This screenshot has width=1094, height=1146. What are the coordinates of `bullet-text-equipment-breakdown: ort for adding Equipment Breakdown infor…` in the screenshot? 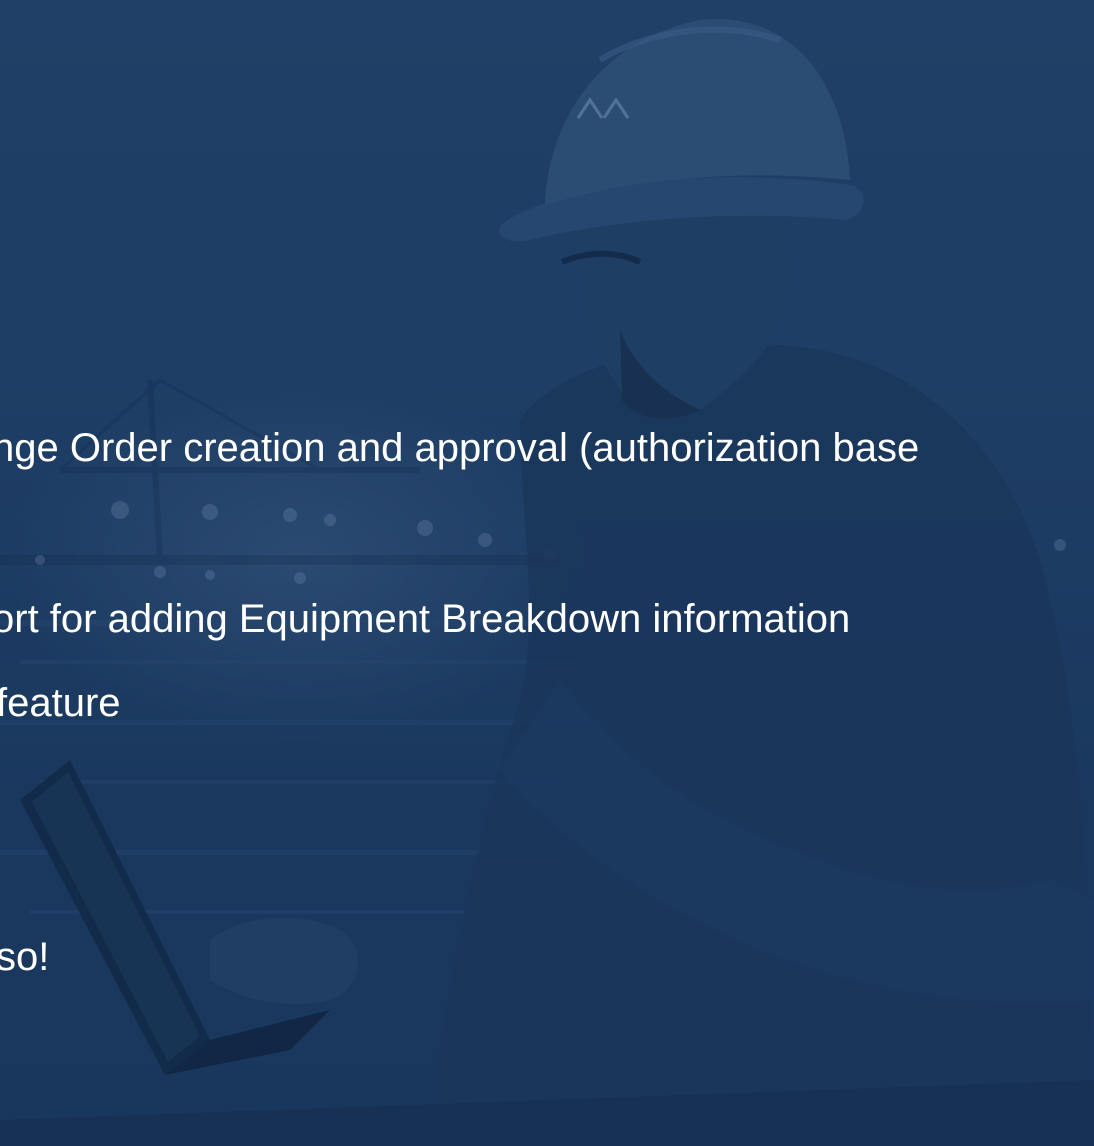 It's located at (425, 619).